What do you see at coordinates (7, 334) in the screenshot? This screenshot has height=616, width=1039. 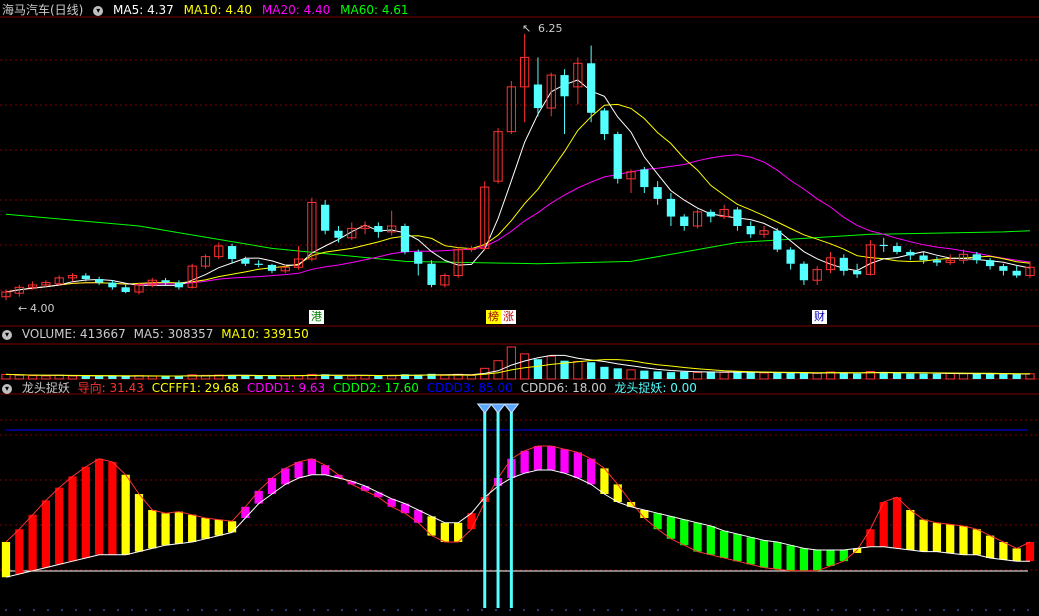 I see `volume-toggle-icon: ▾` at bounding box center [7, 334].